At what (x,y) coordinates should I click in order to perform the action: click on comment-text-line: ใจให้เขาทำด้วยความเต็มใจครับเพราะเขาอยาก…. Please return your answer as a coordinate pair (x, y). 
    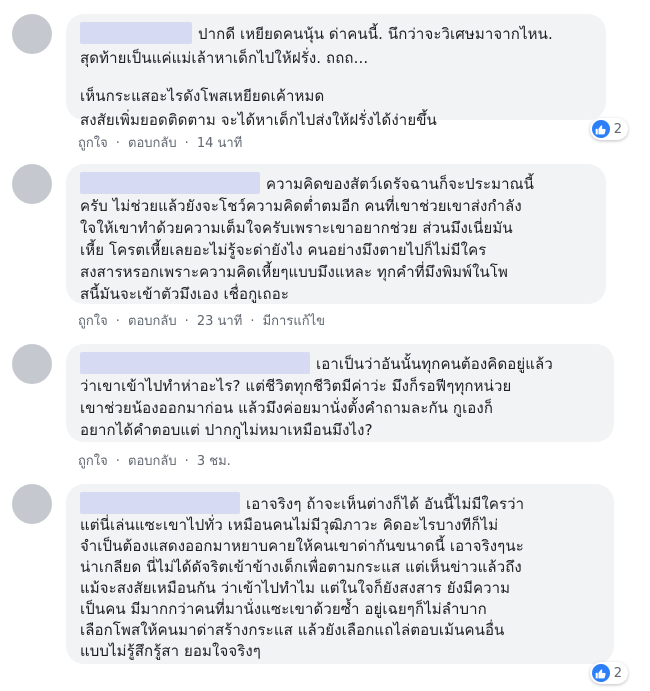
    Looking at the image, I should click on (296, 228).